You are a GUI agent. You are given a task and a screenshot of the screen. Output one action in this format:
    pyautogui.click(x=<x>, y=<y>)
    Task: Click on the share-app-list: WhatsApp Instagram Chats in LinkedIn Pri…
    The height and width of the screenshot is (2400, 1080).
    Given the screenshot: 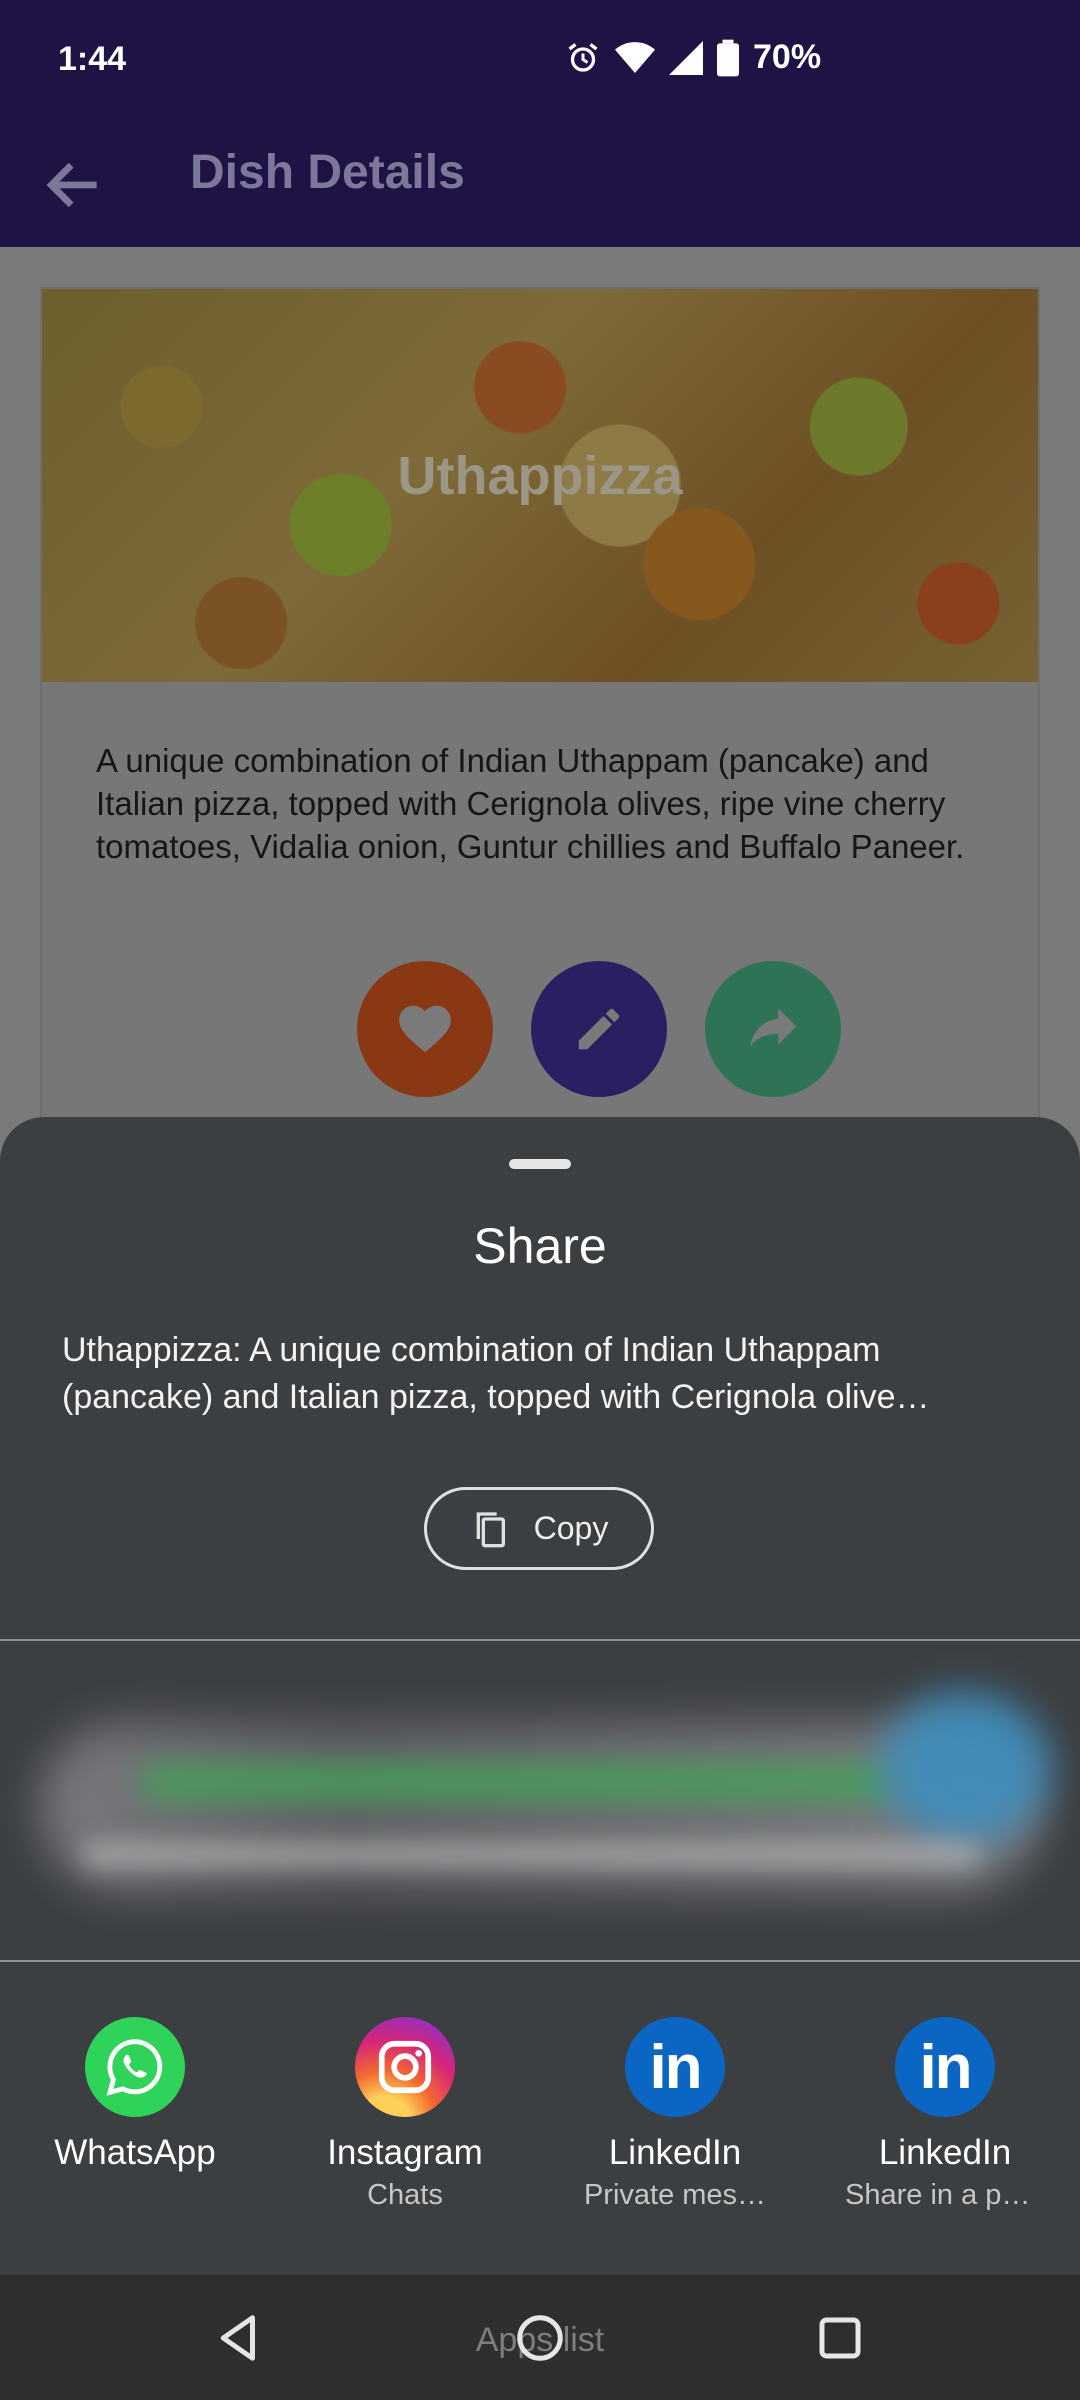 What is the action you would take?
    pyautogui.click(x=540, y=2114)
    